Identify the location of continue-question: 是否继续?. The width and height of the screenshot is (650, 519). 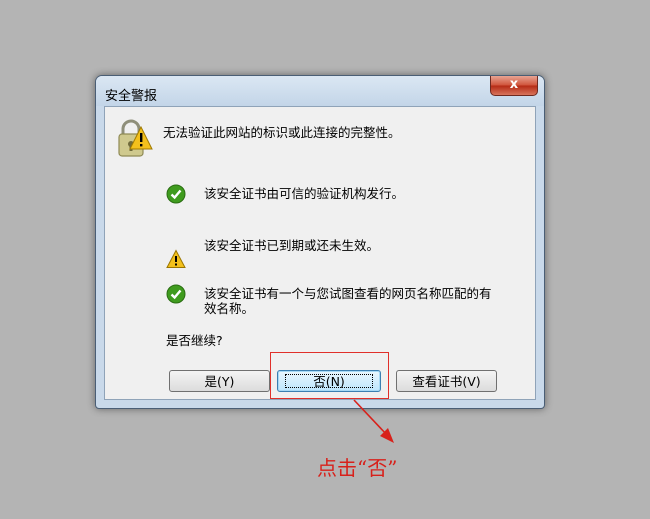
(194, 340).